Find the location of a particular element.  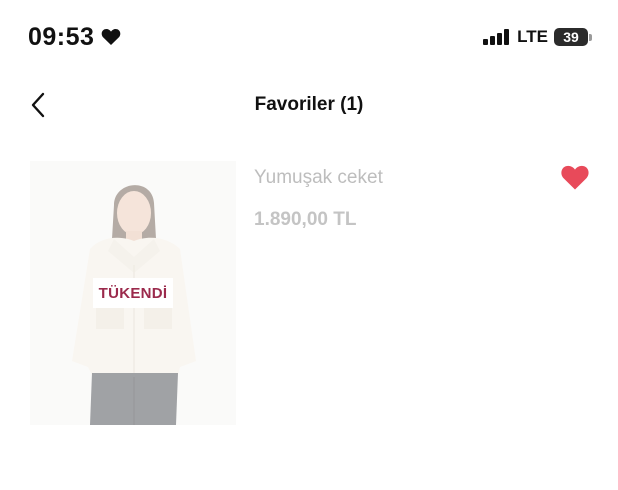

battery-icon: 39 is located at coordinates (571, 37).